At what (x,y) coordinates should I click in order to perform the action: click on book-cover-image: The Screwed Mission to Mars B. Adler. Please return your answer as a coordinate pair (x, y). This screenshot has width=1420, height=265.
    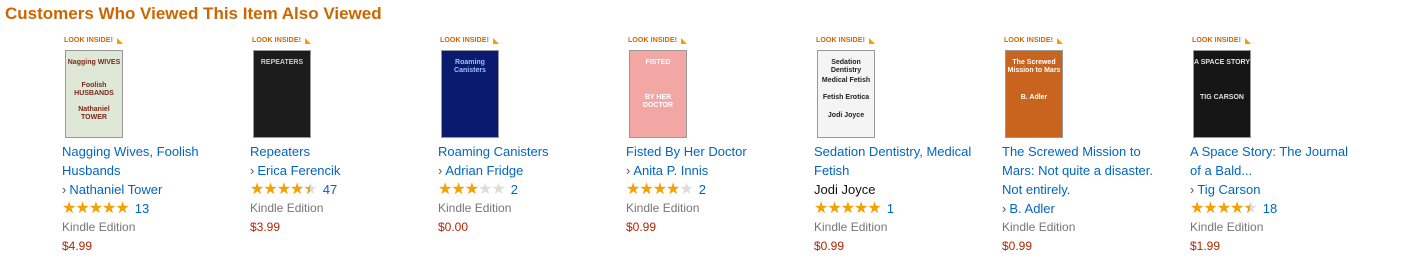
    Looking at the image, I should click on (1034, 94).